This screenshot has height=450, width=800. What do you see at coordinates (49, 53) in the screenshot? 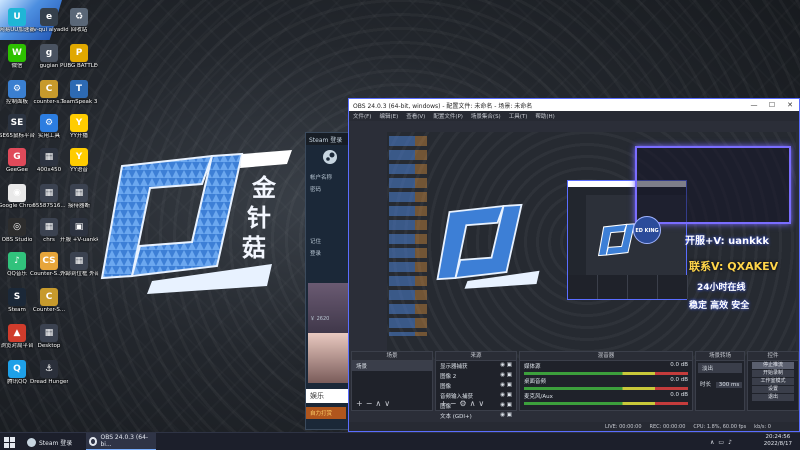
I see `app-icon: g` at bounding box center [49, 53].